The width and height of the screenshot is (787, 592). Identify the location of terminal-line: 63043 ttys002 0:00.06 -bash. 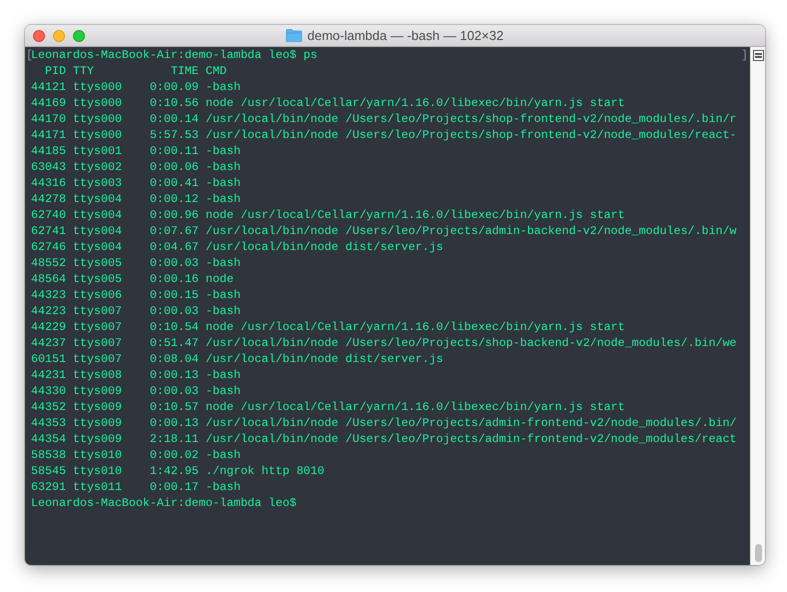
(136, 168).